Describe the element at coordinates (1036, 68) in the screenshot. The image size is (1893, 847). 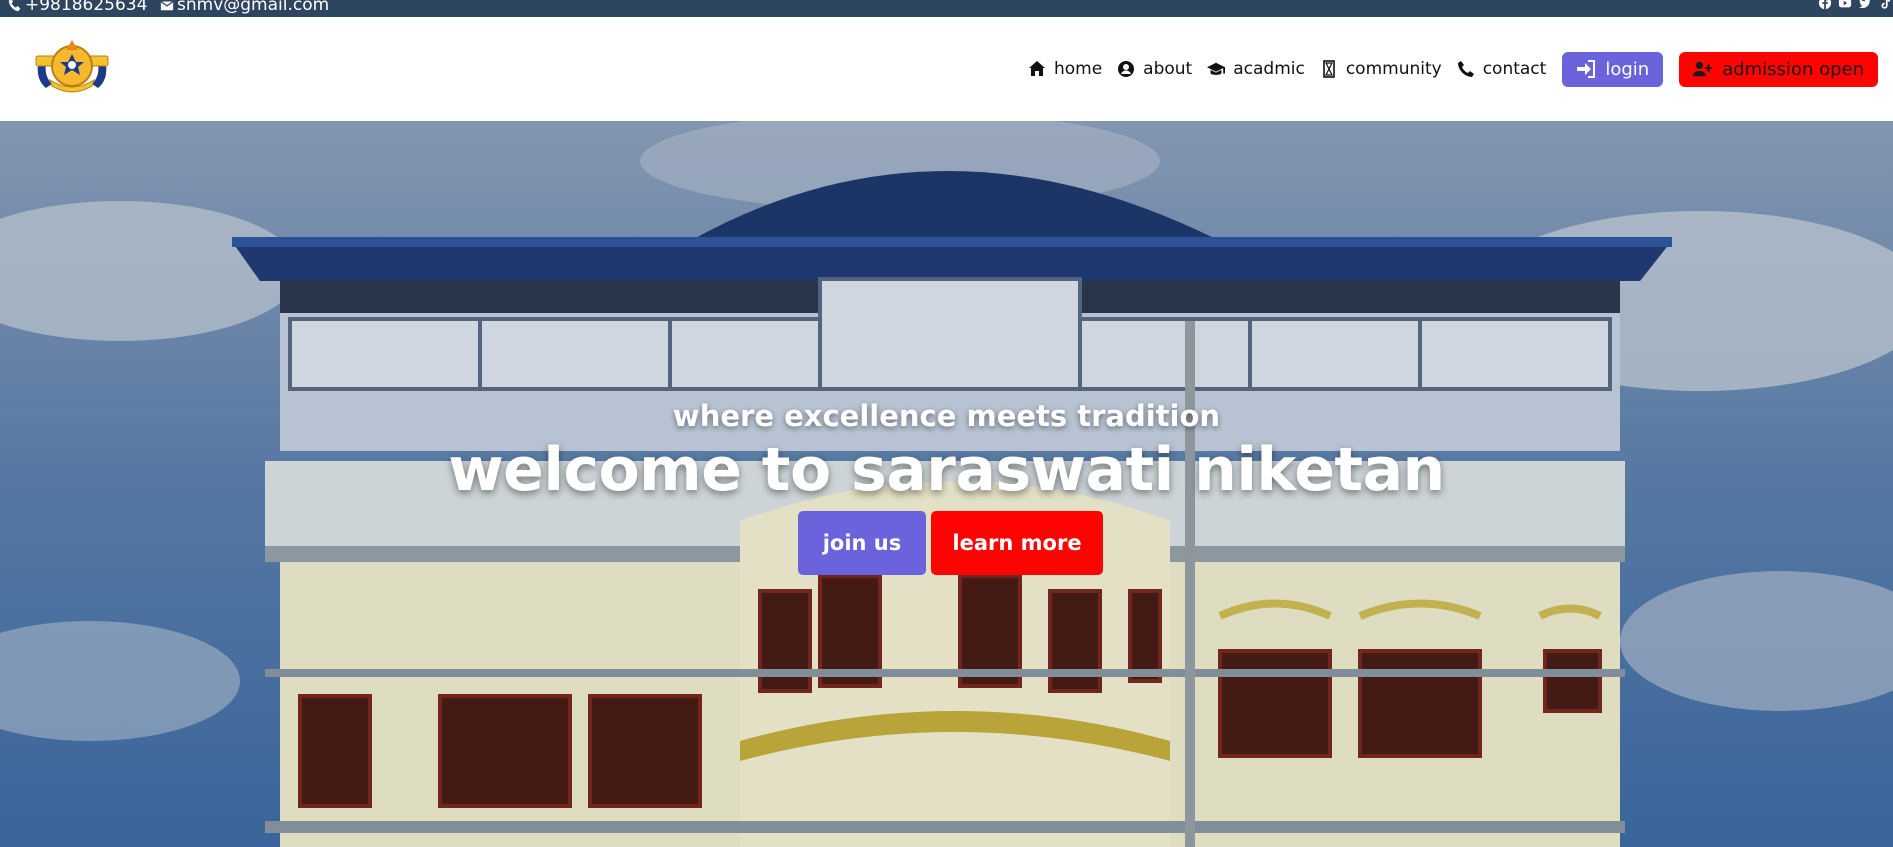
I see `home-icon` at that location.